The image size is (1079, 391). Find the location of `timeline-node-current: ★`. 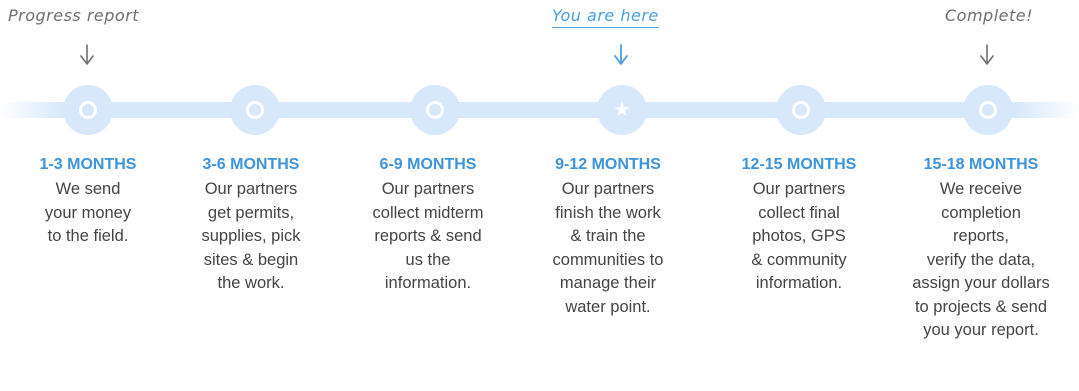

timeline-node-current: ★ is located at coordinates (622, 110).